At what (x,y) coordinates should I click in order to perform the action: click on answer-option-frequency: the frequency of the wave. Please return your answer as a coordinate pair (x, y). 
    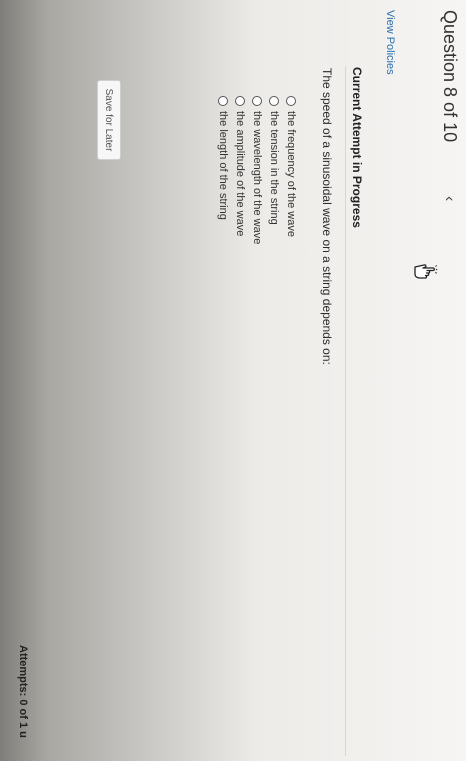
    Looking at the image, I should click on (291, 170).